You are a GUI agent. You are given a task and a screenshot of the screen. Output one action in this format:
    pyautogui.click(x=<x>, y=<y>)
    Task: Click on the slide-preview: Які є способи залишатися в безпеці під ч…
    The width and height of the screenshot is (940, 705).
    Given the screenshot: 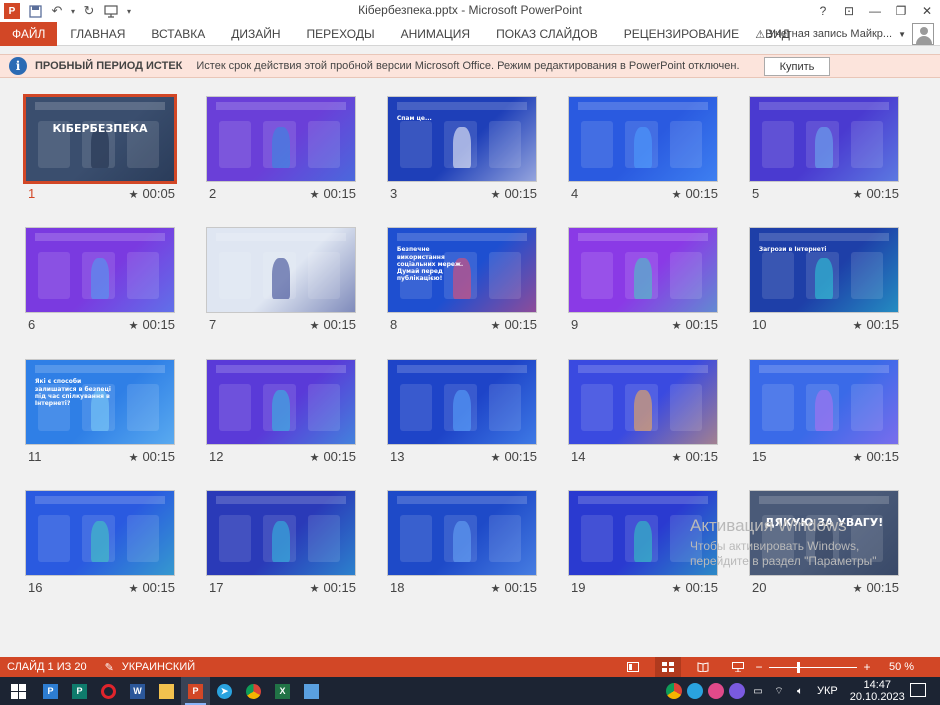 What is the action you would take?
    pyautogui.click(x=100, y=402)
    